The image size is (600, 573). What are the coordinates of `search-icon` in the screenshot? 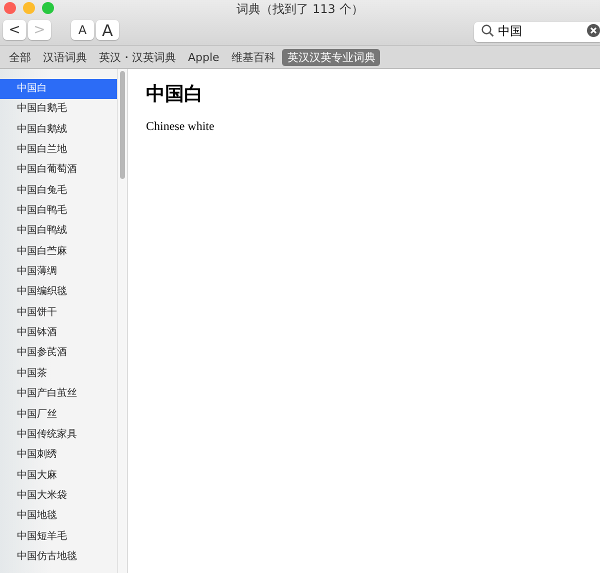 It's located at (487, 30).